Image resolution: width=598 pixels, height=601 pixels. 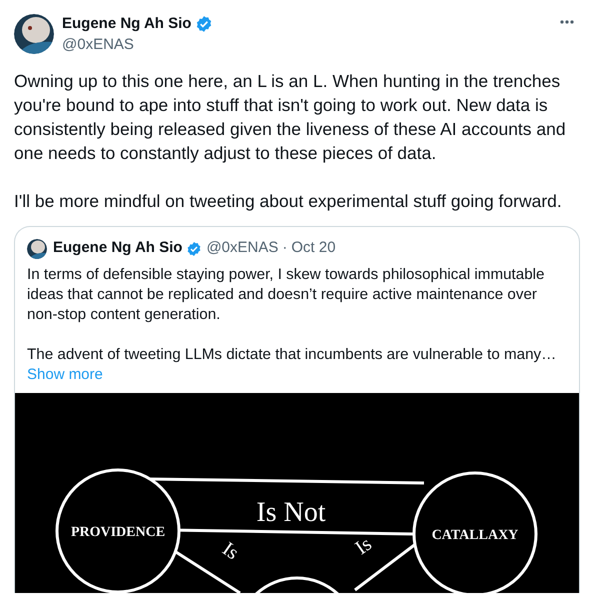 What do you see at coordinates (313, 248) in the screenshot?
I see `post-date: Oct 20` at bounding box center [313, 248].